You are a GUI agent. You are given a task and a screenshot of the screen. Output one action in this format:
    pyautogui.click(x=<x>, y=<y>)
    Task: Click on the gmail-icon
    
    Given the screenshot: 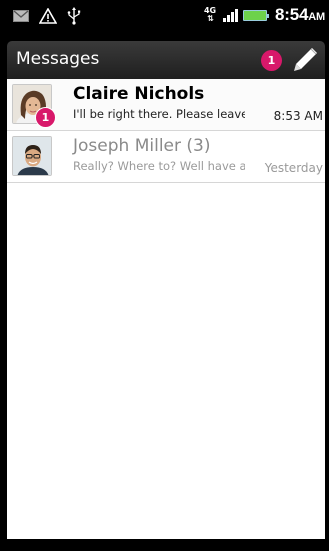 What is the action you would take?
    pyautogui.click(x=21, y=16)
    